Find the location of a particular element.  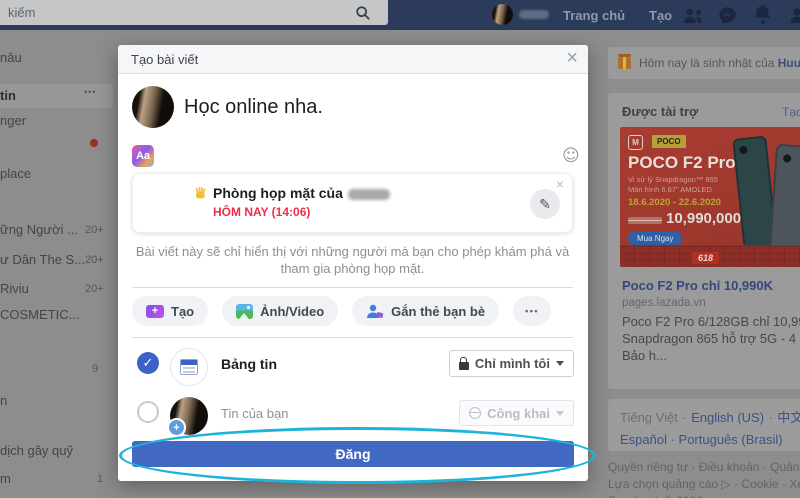

video-create-icon is located at coordinates (155, 311).